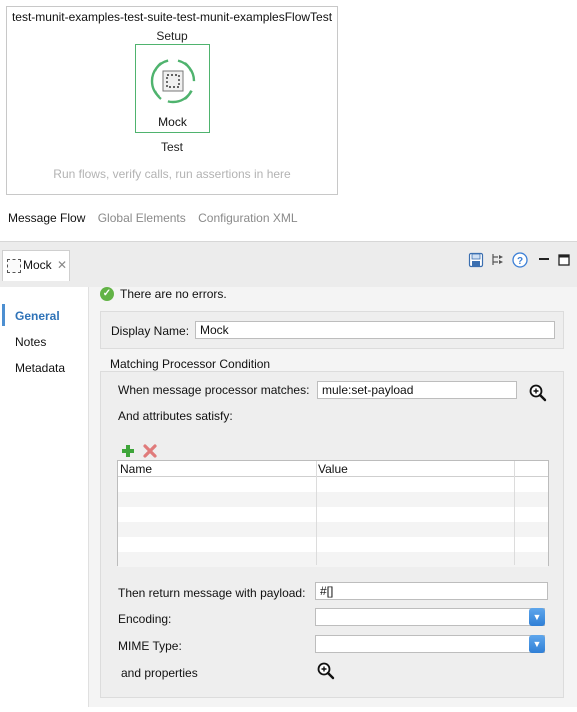  What do you see at coordinates (564, 260) in the screenshot?
I see `maximize-icon` at bounding box center [564, 260].